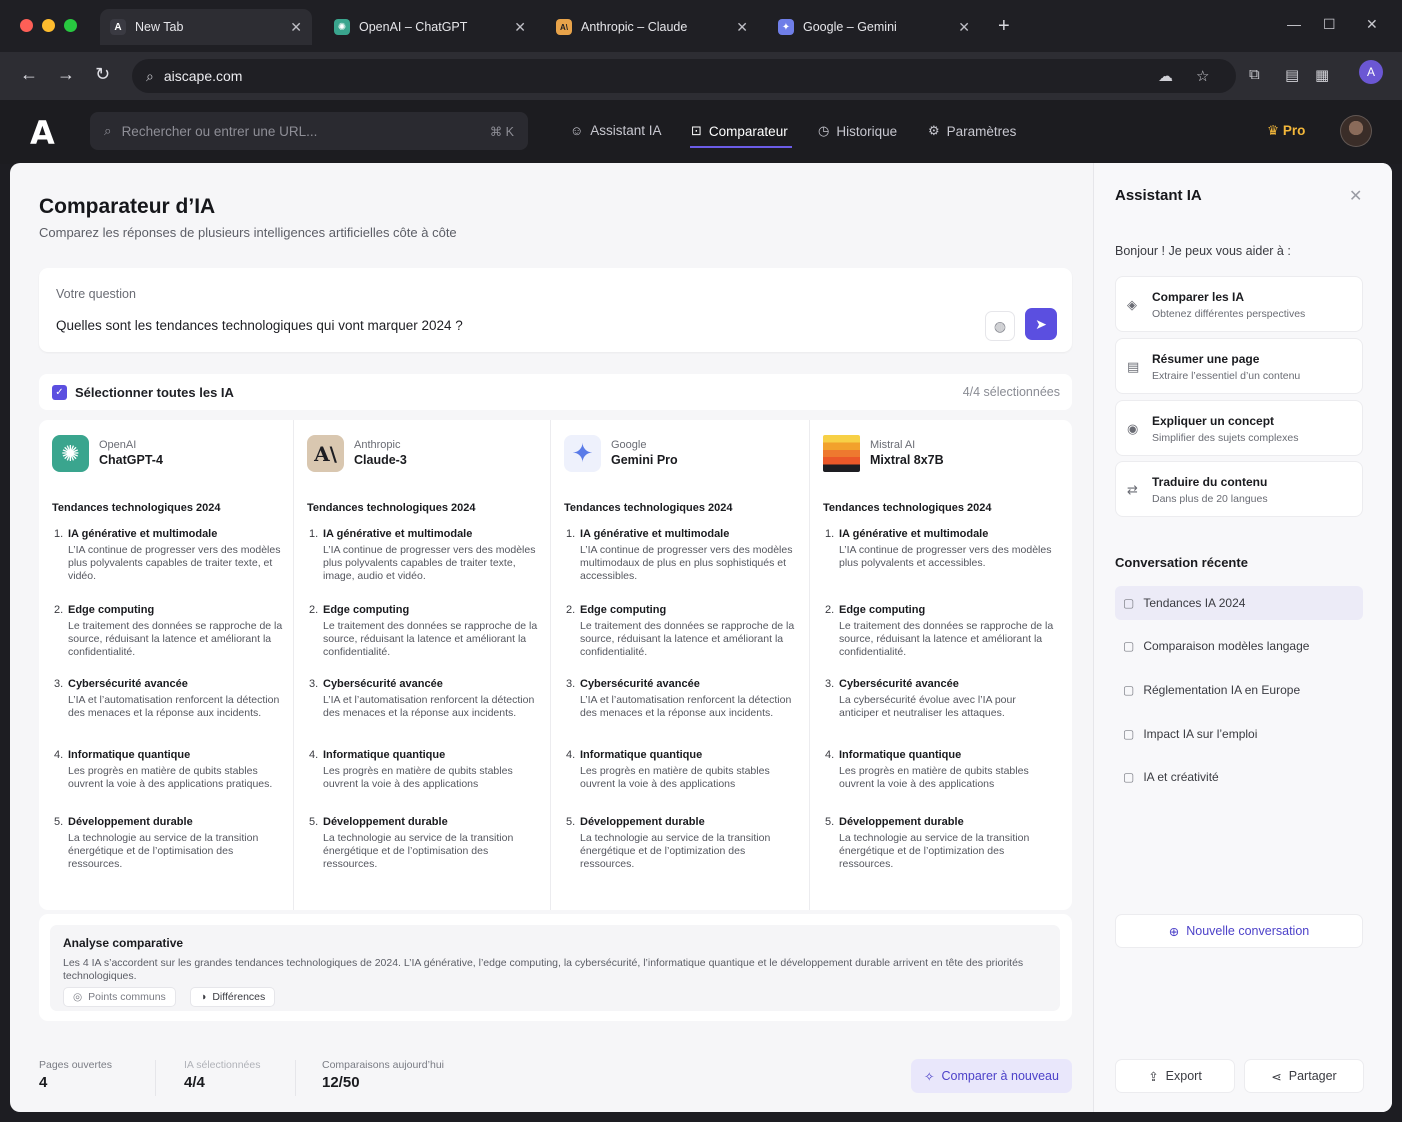 The image size is (1402, 1122). Describe the element at coordinates (1322, 75) in the screenshot. I see `extension-3-icon: ▦` at that location.